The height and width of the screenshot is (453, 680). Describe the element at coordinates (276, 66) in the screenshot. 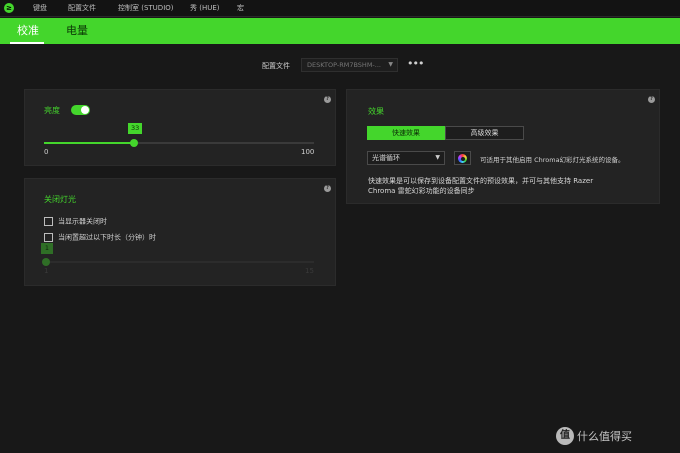

I see `profile-label: 配置文件` at that location.